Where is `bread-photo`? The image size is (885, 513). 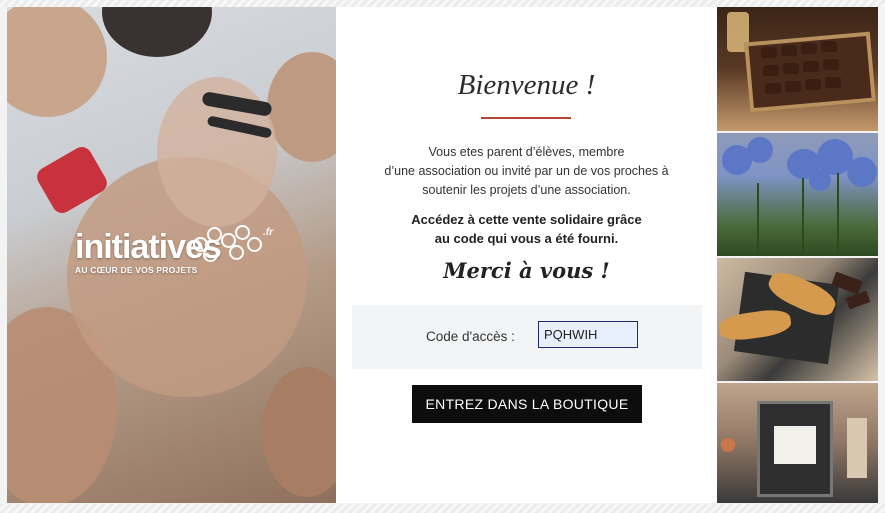 bread-photo is located at coordinates (797, 319).